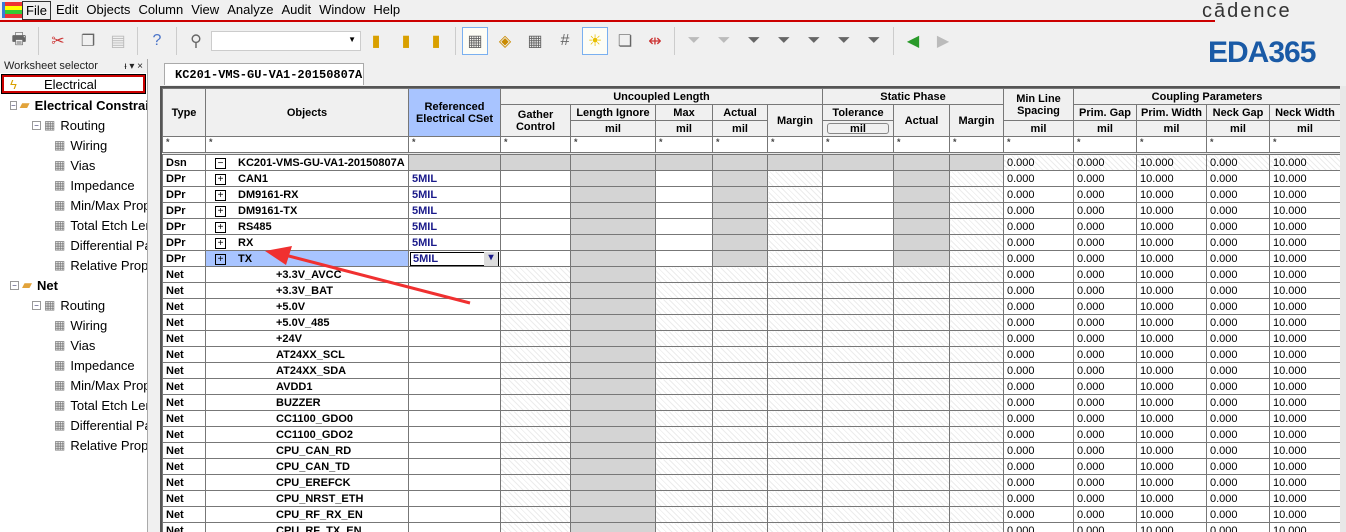 This screenshot has width=1346, height=532. Describe the element at coordinates (73, 445) in the screenshot. I see `tree-item: ▦ Relative Propagation Delay` at that location.